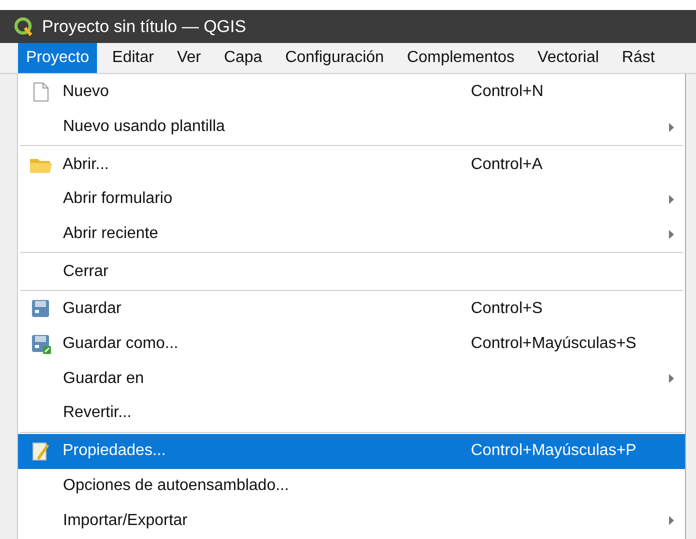  I want to click on menu-bar-item: Configuración, so click(334, 58).